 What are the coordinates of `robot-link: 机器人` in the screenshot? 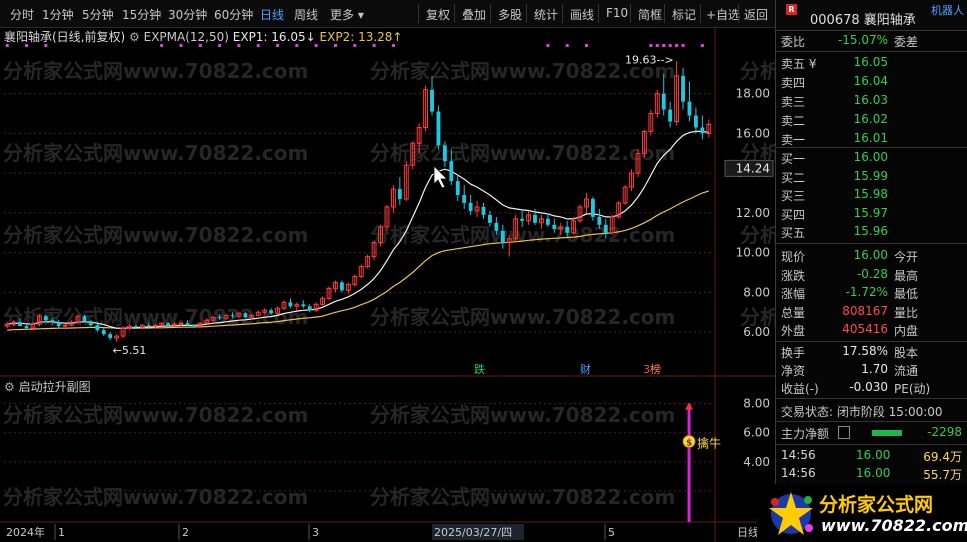 It's located at (947, 10).